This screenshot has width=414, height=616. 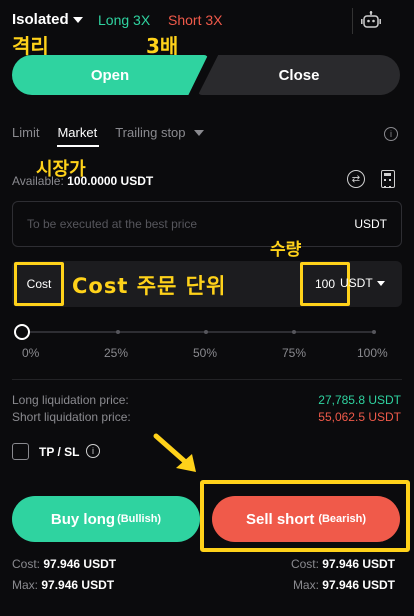 I want to click on order-type-tabs: Limit Market Trailing stop, so click(x=117, y=132).